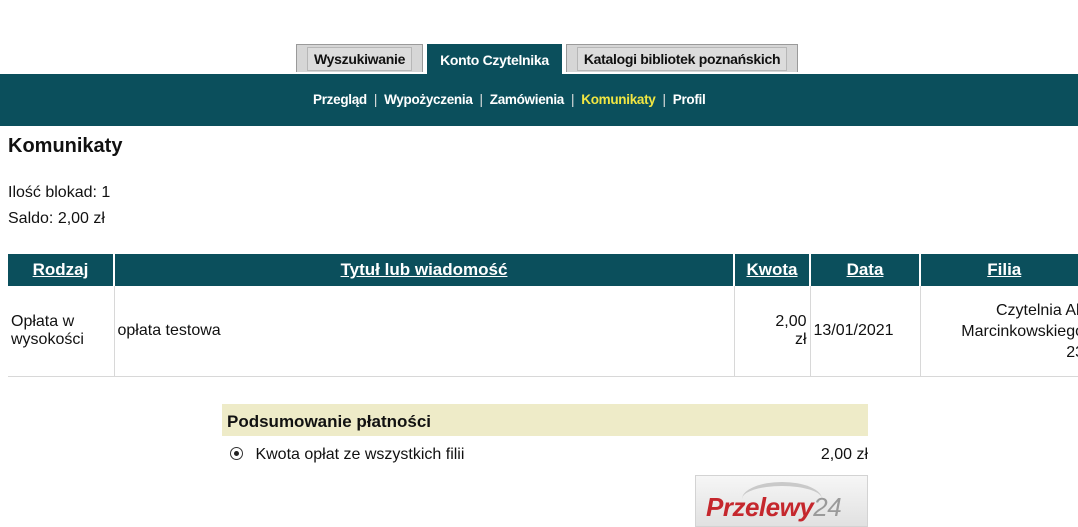 The height and width of the screenshot is (527, 1078). I want to click on summary-amount: 2,00 zł, so click(844, 454).